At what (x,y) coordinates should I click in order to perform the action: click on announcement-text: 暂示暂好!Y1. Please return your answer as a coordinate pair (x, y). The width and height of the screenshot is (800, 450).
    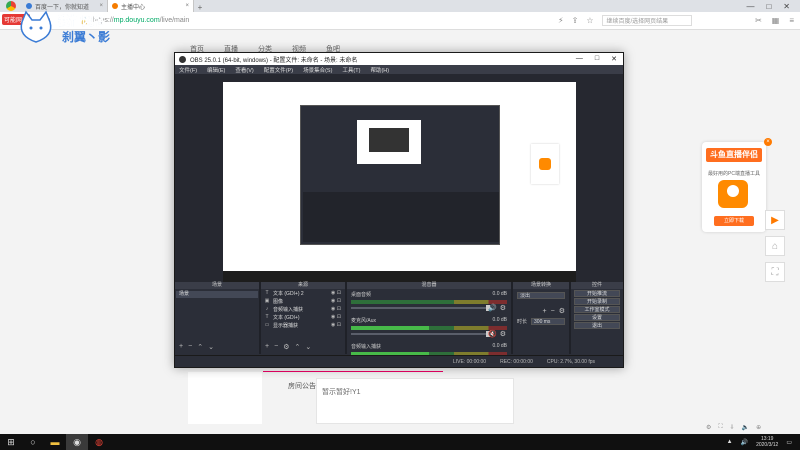
    Looking at the image, I should click on (341, 392).